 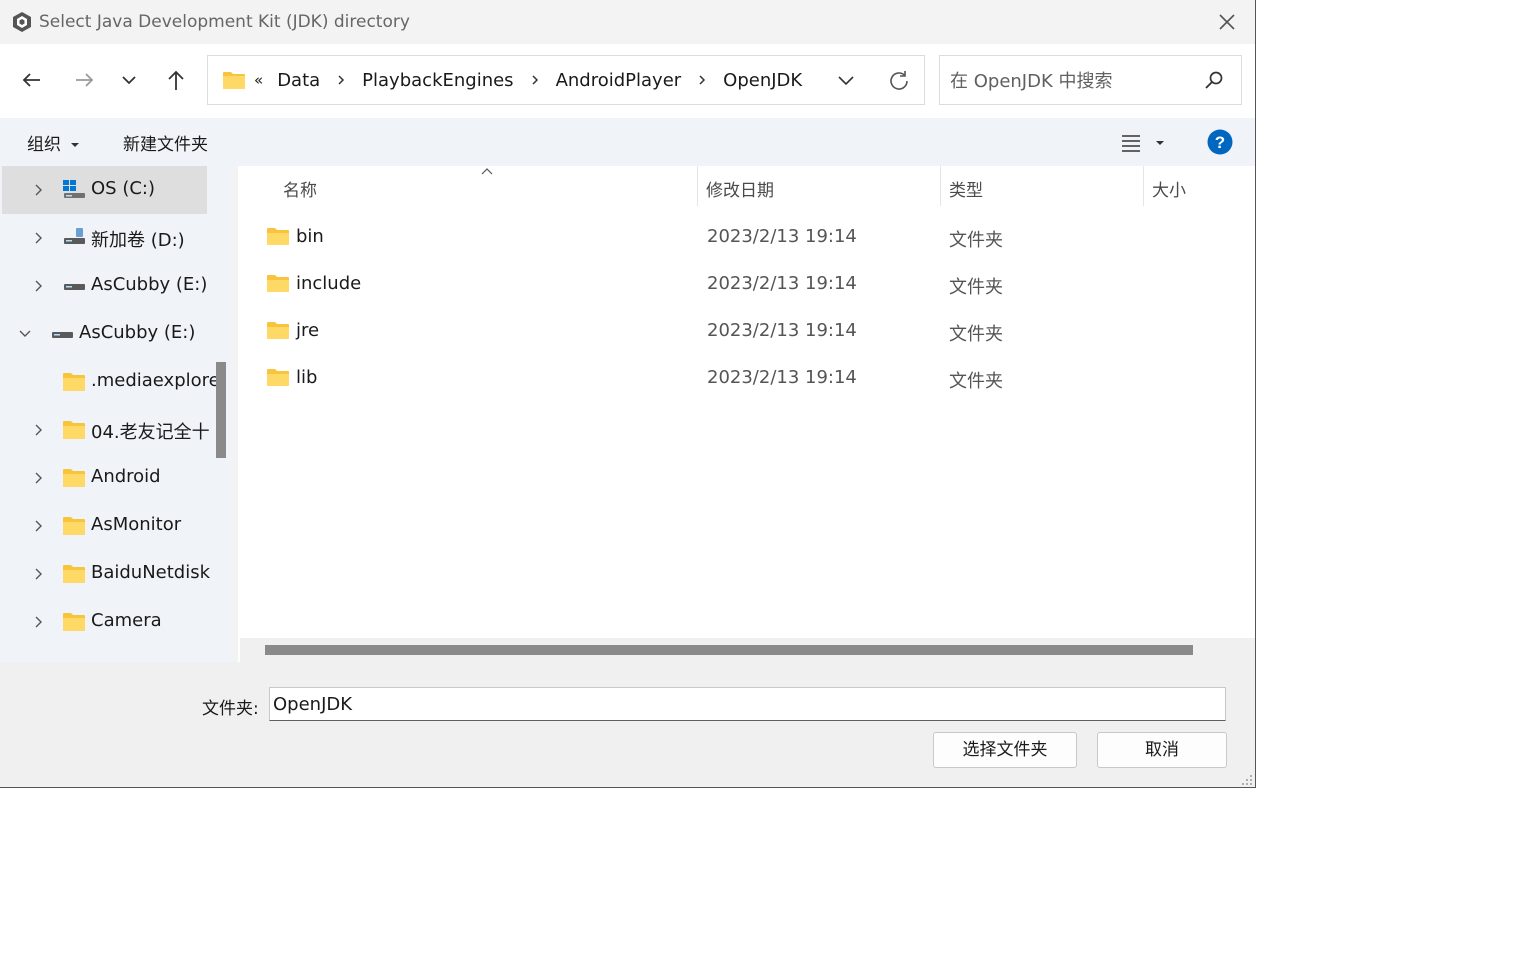 What do you see at coordinates (74, 189) in the screenshot?
I see `windows-drive-icon` at bounding box center [74, 189].